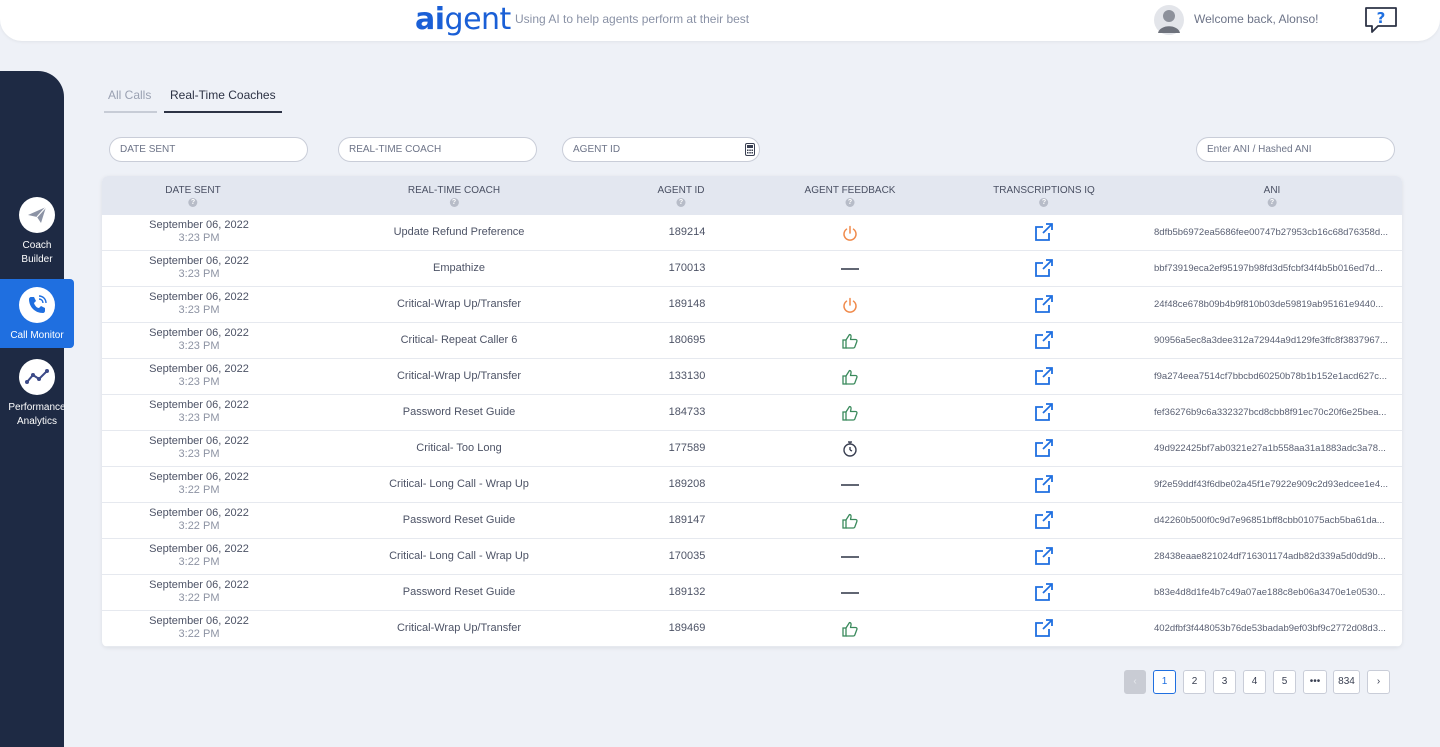 The image size is (1440, 747). I want to click on real-time-coach-cell: Update Refund Preference, so click(459, 232).